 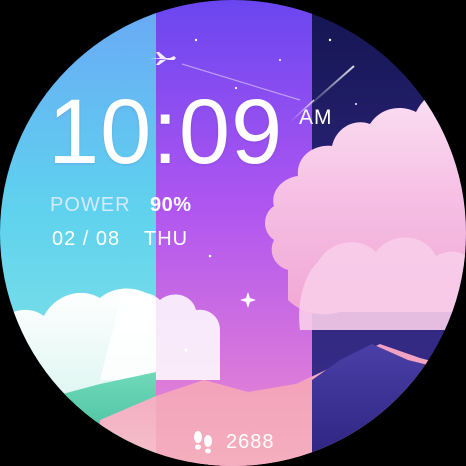 What do you see at coordinates (166, 132) in the screenshot?
I see `time-display: 10:09` at bounding box center [166, 132].